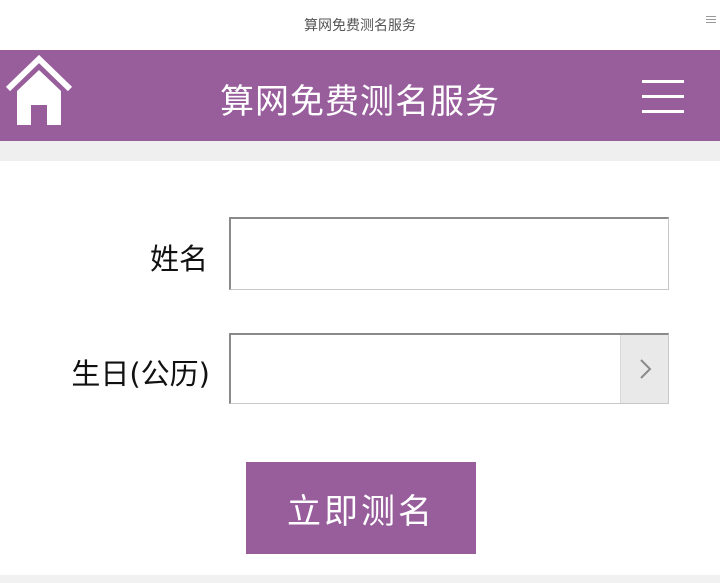 The height and width of the screenshot is (583, 720). What do you see at coordinates (360, 151) in the screenshot?
I see `header-divider` at bounding box center [360, 151].